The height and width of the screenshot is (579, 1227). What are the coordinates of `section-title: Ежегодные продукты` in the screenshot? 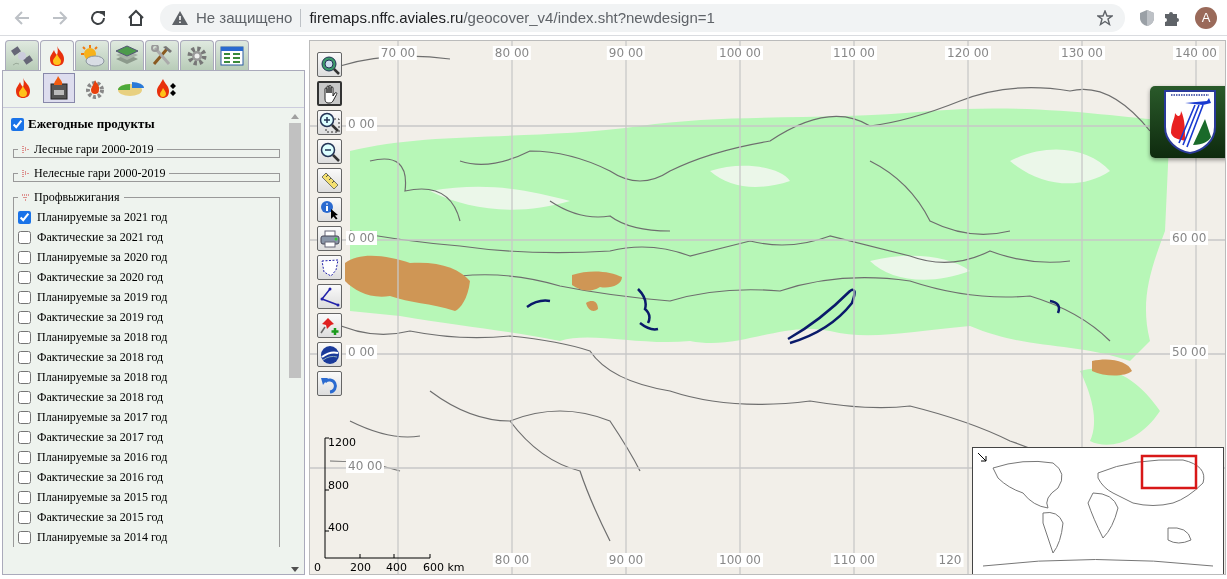 It's located at (91, 124).